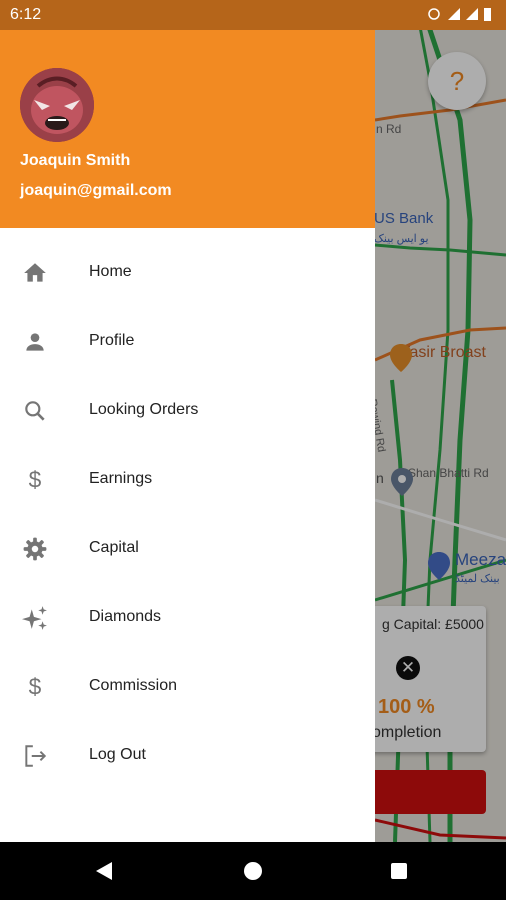 The height and width of the screenshot is (900, 506). What do you see at coordinates (35, 549) in the screenshot?
I see `gear-icon` at bounding box center [35, 549].